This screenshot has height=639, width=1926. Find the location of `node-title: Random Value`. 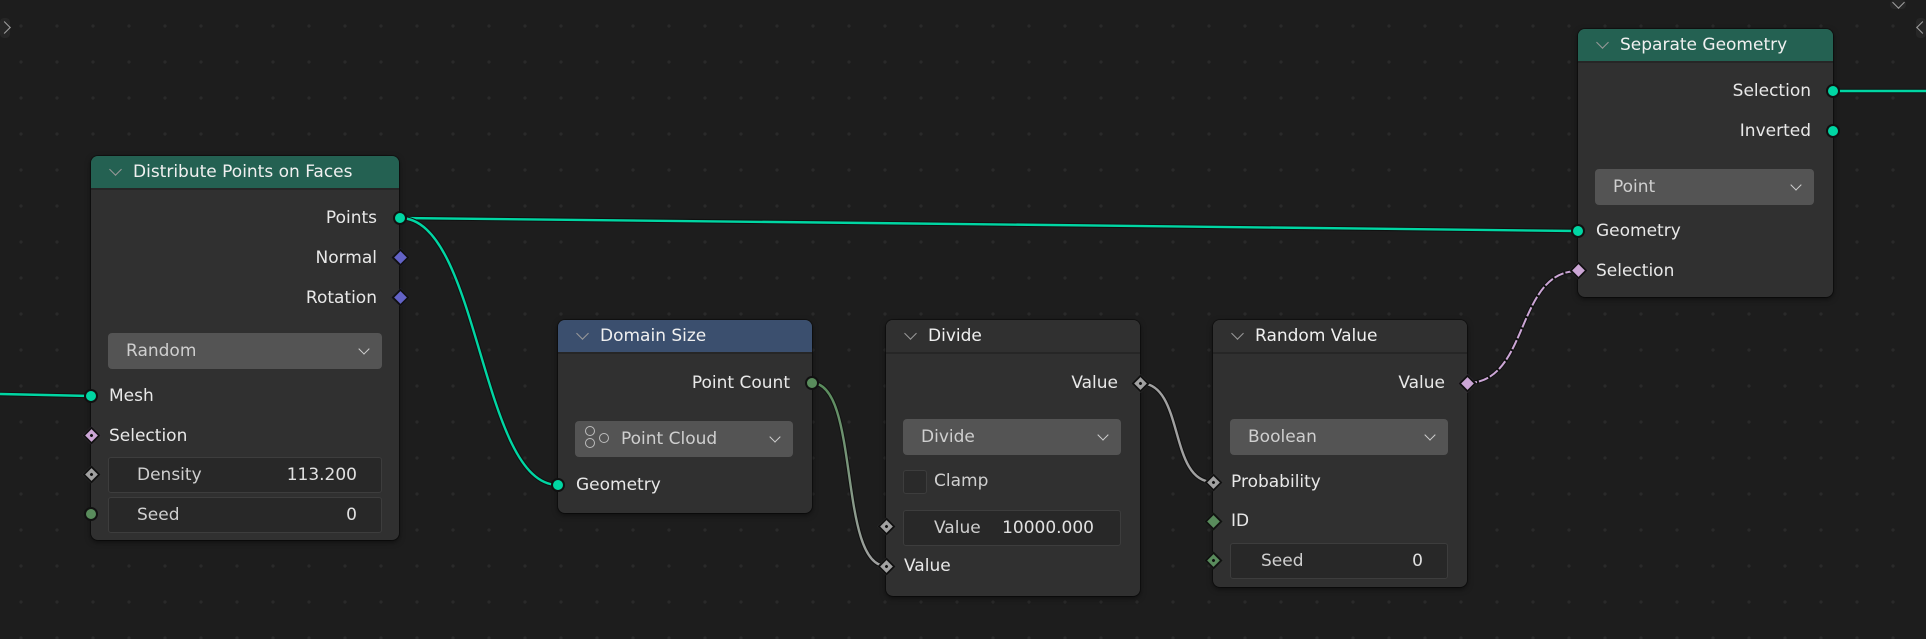

node-title: Random Value is located at coordinates (1316, 336).